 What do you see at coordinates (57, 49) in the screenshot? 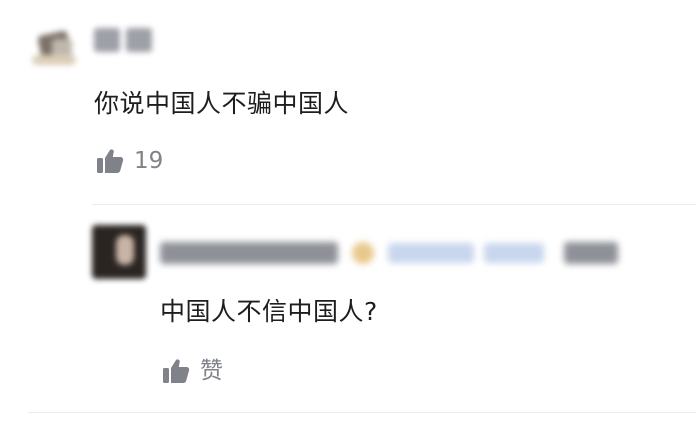
I see `avatar` at bounding box center [57, 49].